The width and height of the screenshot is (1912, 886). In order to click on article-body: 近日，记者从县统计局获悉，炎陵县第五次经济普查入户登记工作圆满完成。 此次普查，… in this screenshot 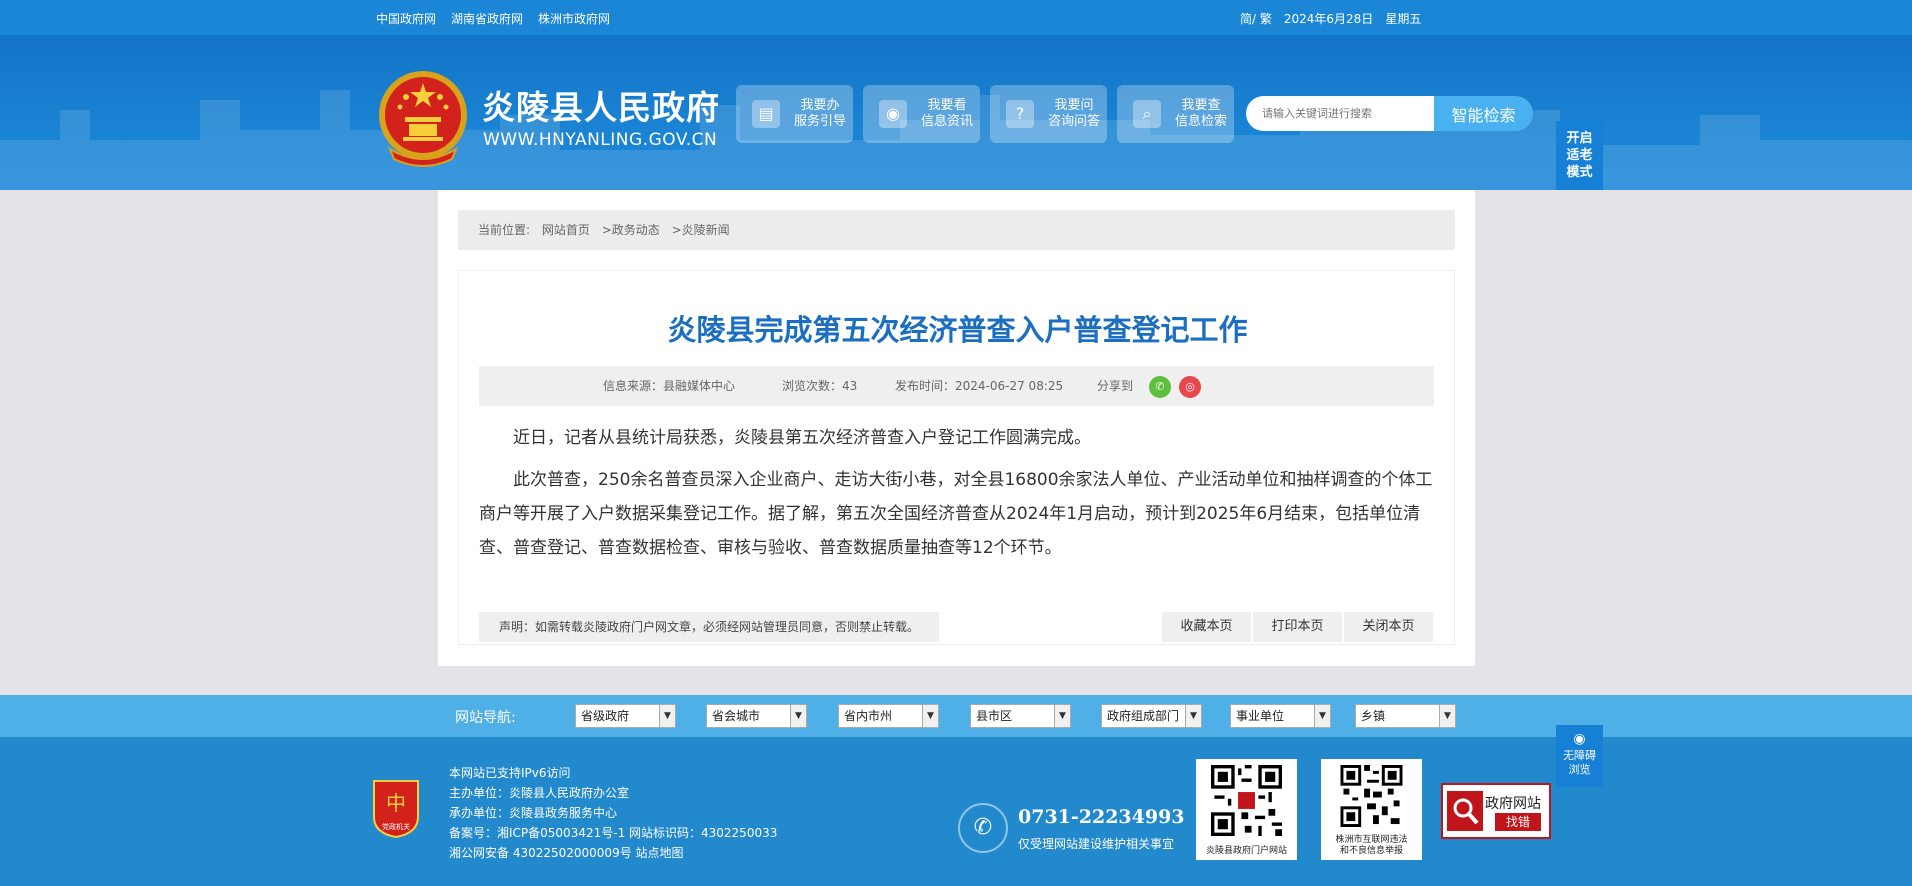, I will do `click(956, 497)`.